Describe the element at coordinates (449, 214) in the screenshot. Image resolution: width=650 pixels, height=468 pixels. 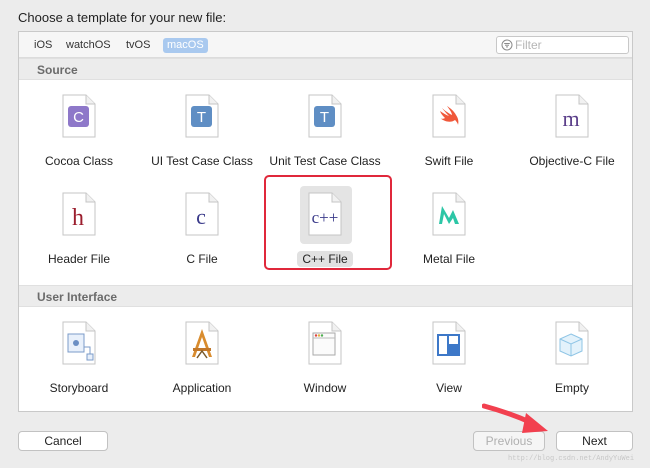
I see `metal-file-icon` at that location.